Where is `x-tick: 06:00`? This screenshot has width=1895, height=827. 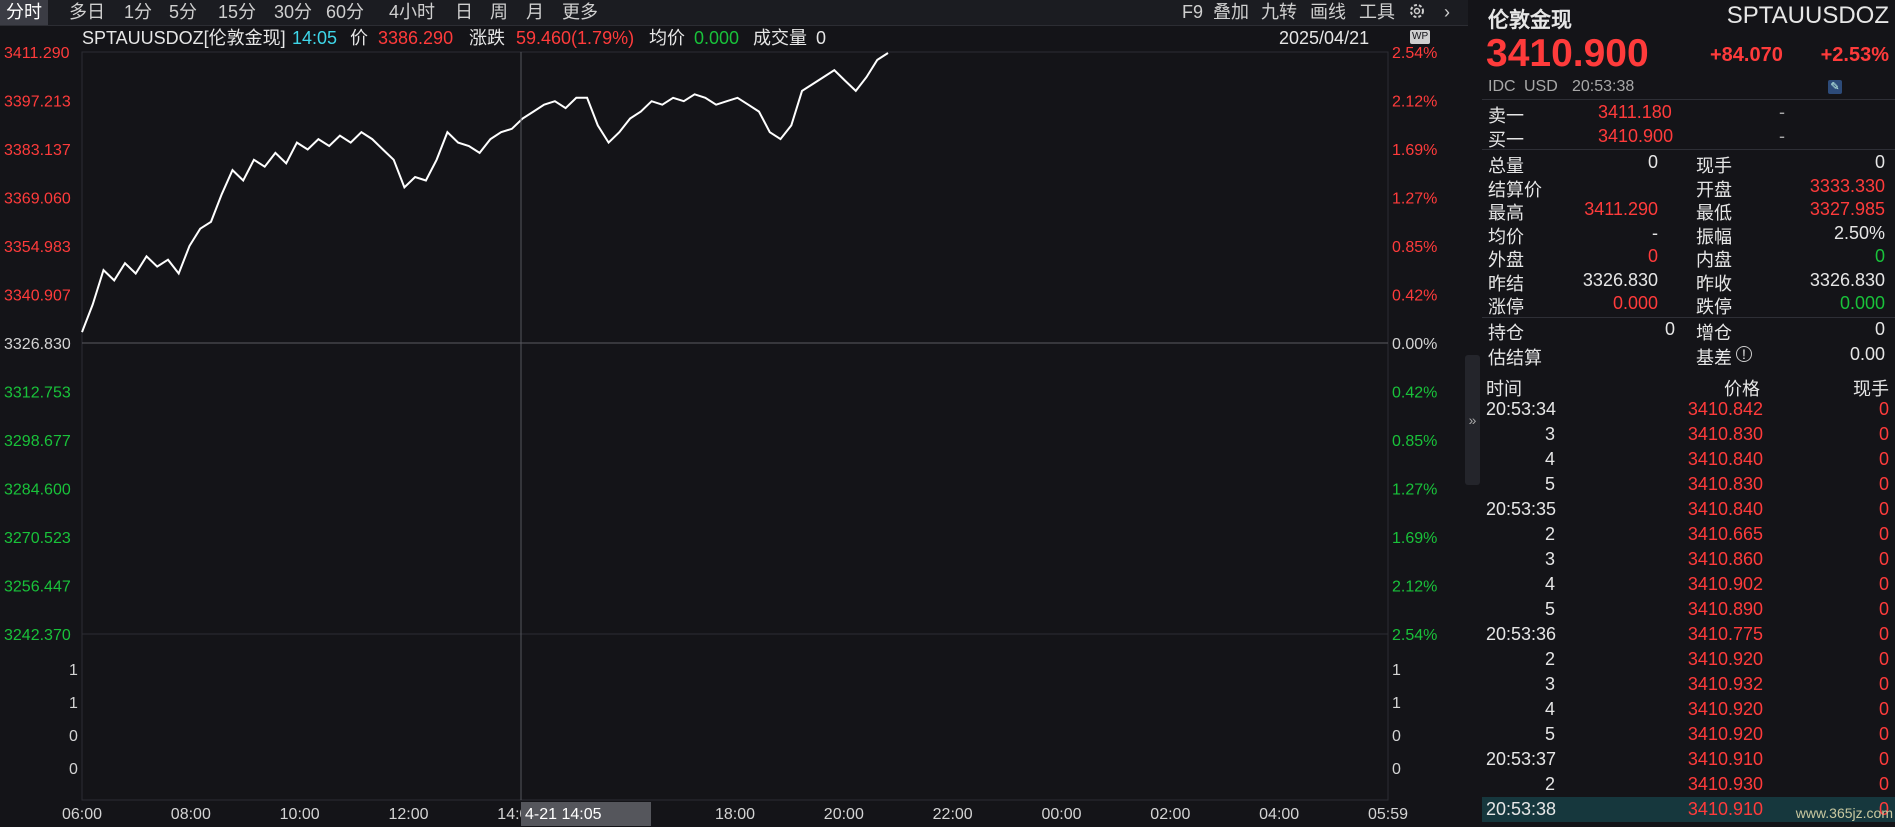
x-tick: 06:00 is located at coordinates (82, 814).